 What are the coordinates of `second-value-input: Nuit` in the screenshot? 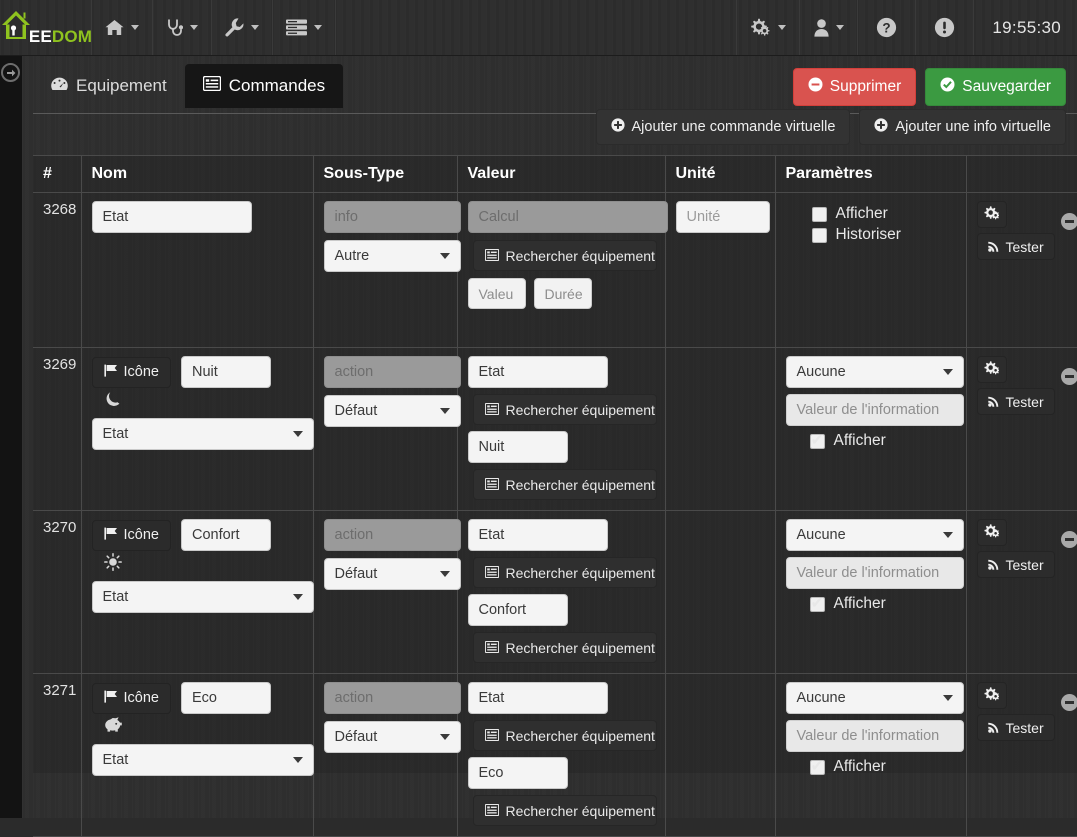 It's located at (517, 447).